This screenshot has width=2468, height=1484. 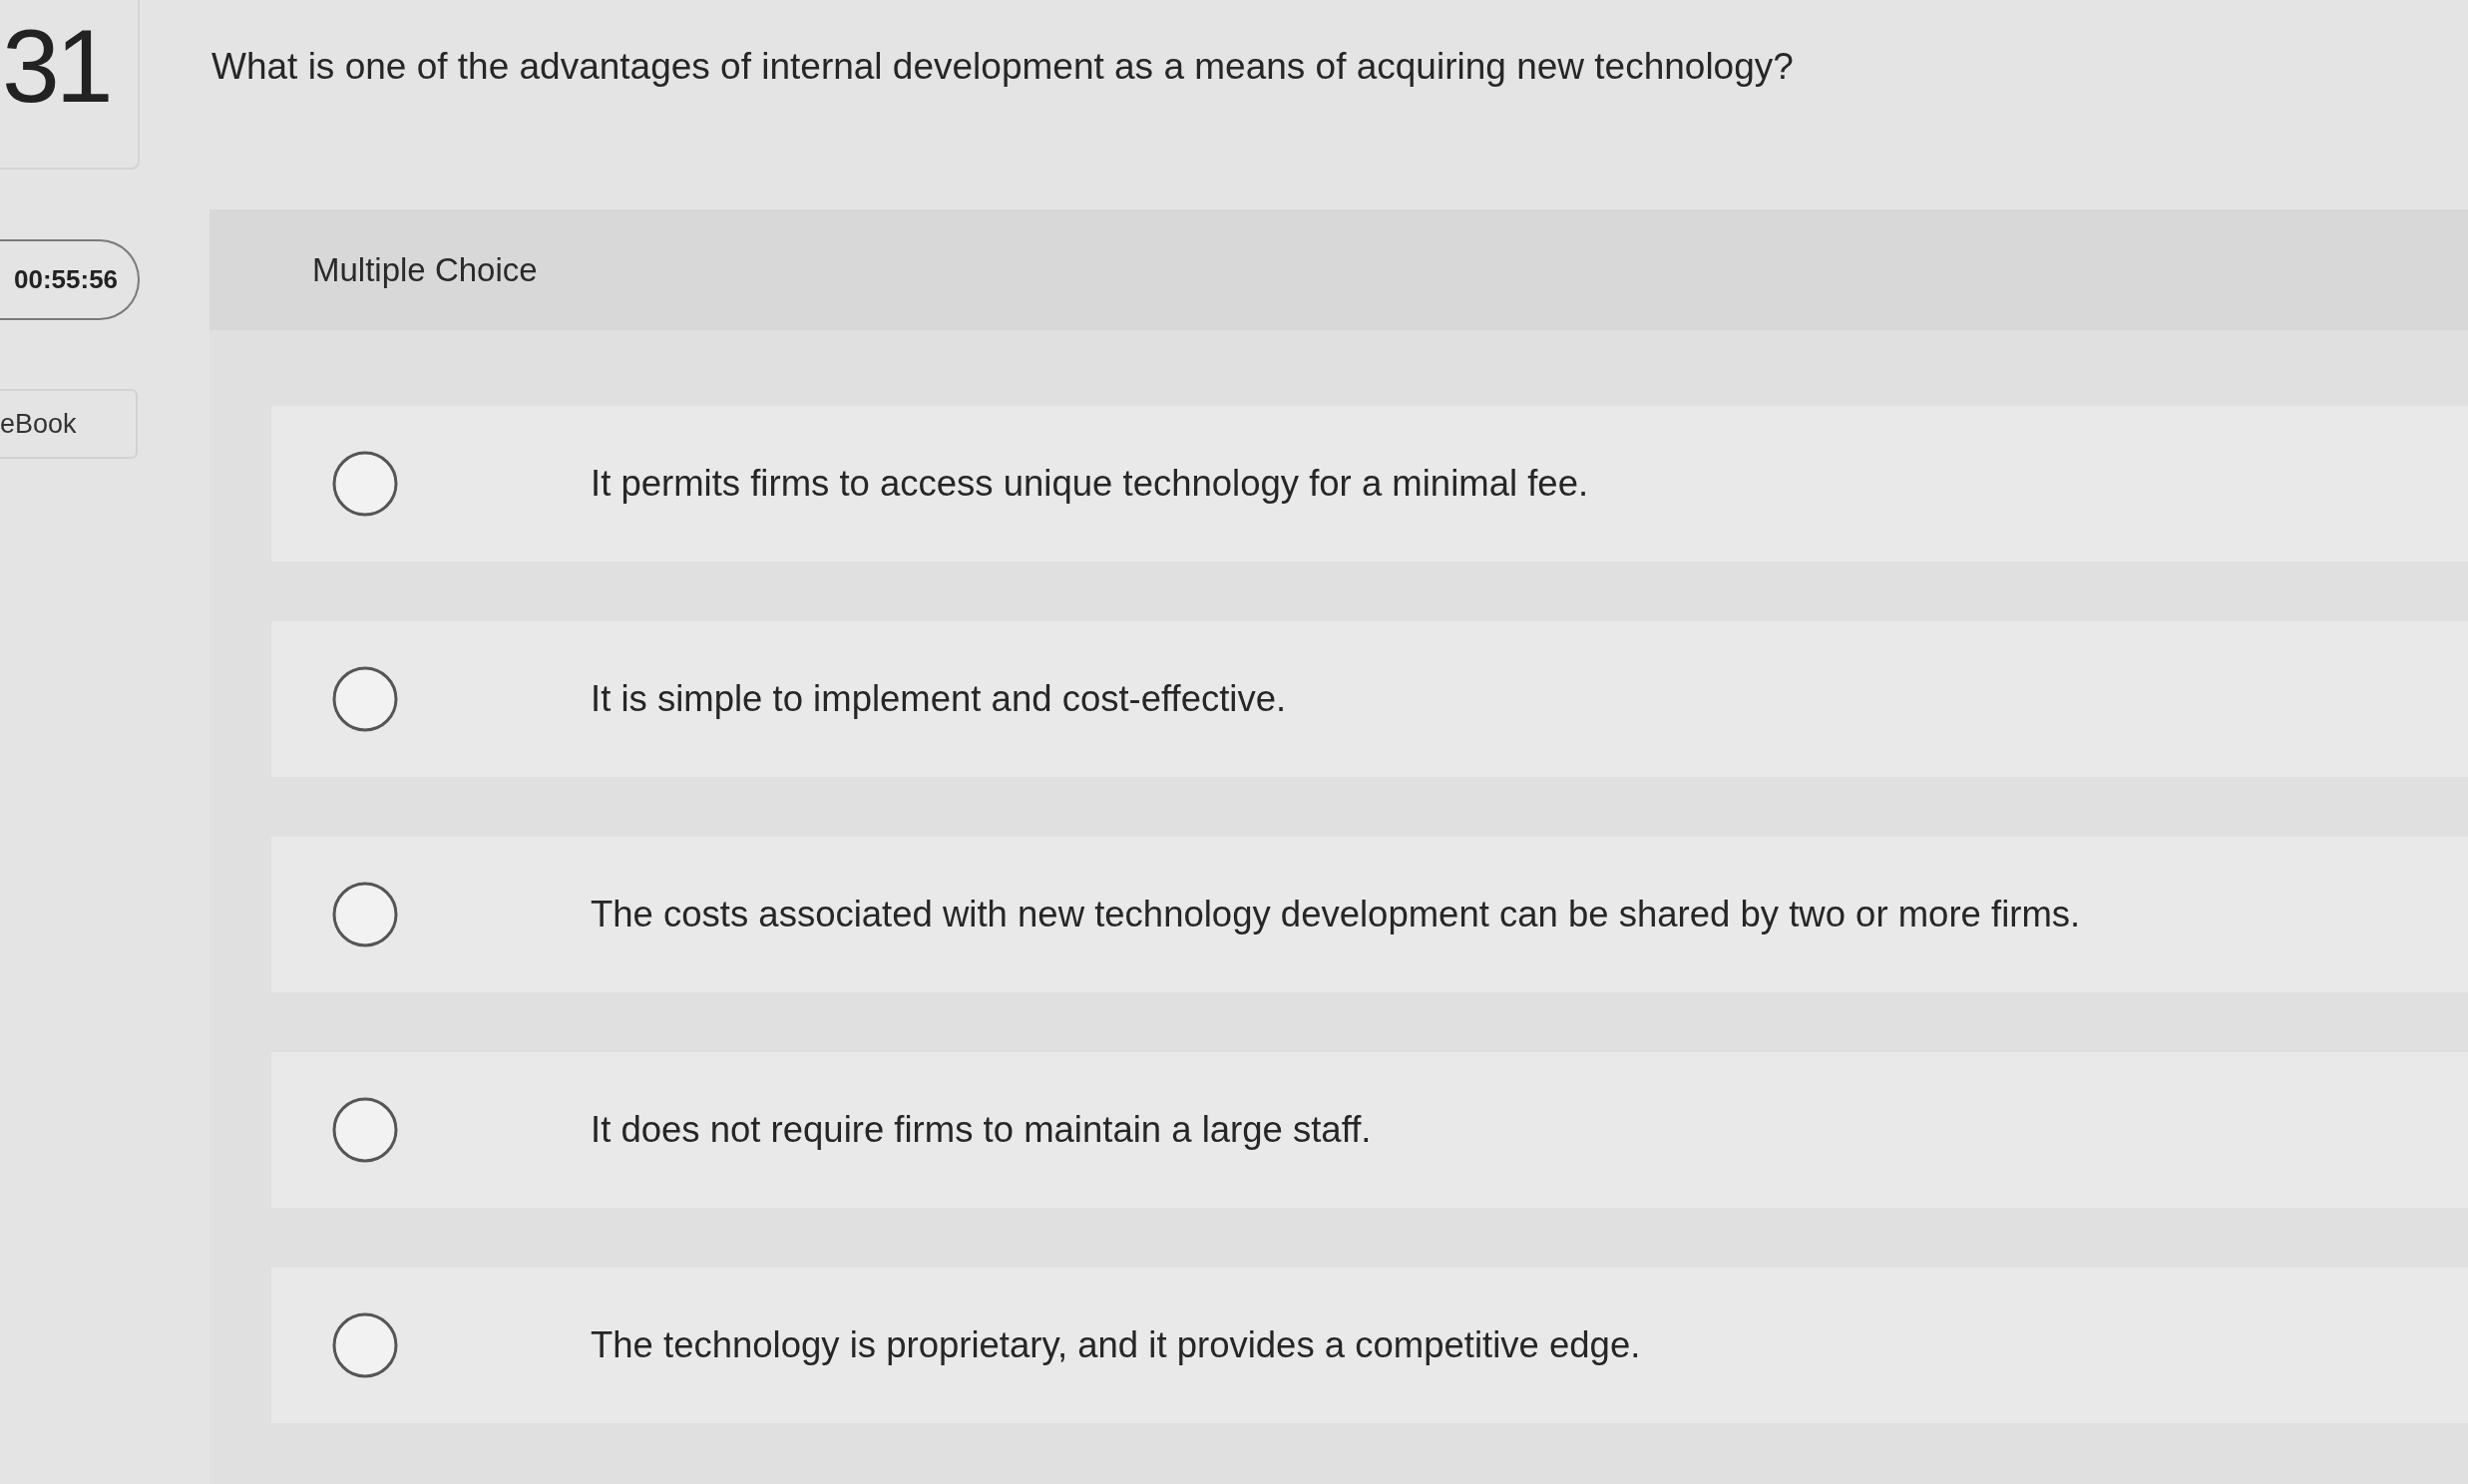 What do you see at coordinates (1090, 484) in the screenshot?
I see `answer-text: It permits firms to access unique technology for a minimal fee.` at bounding box center [1090, 484].